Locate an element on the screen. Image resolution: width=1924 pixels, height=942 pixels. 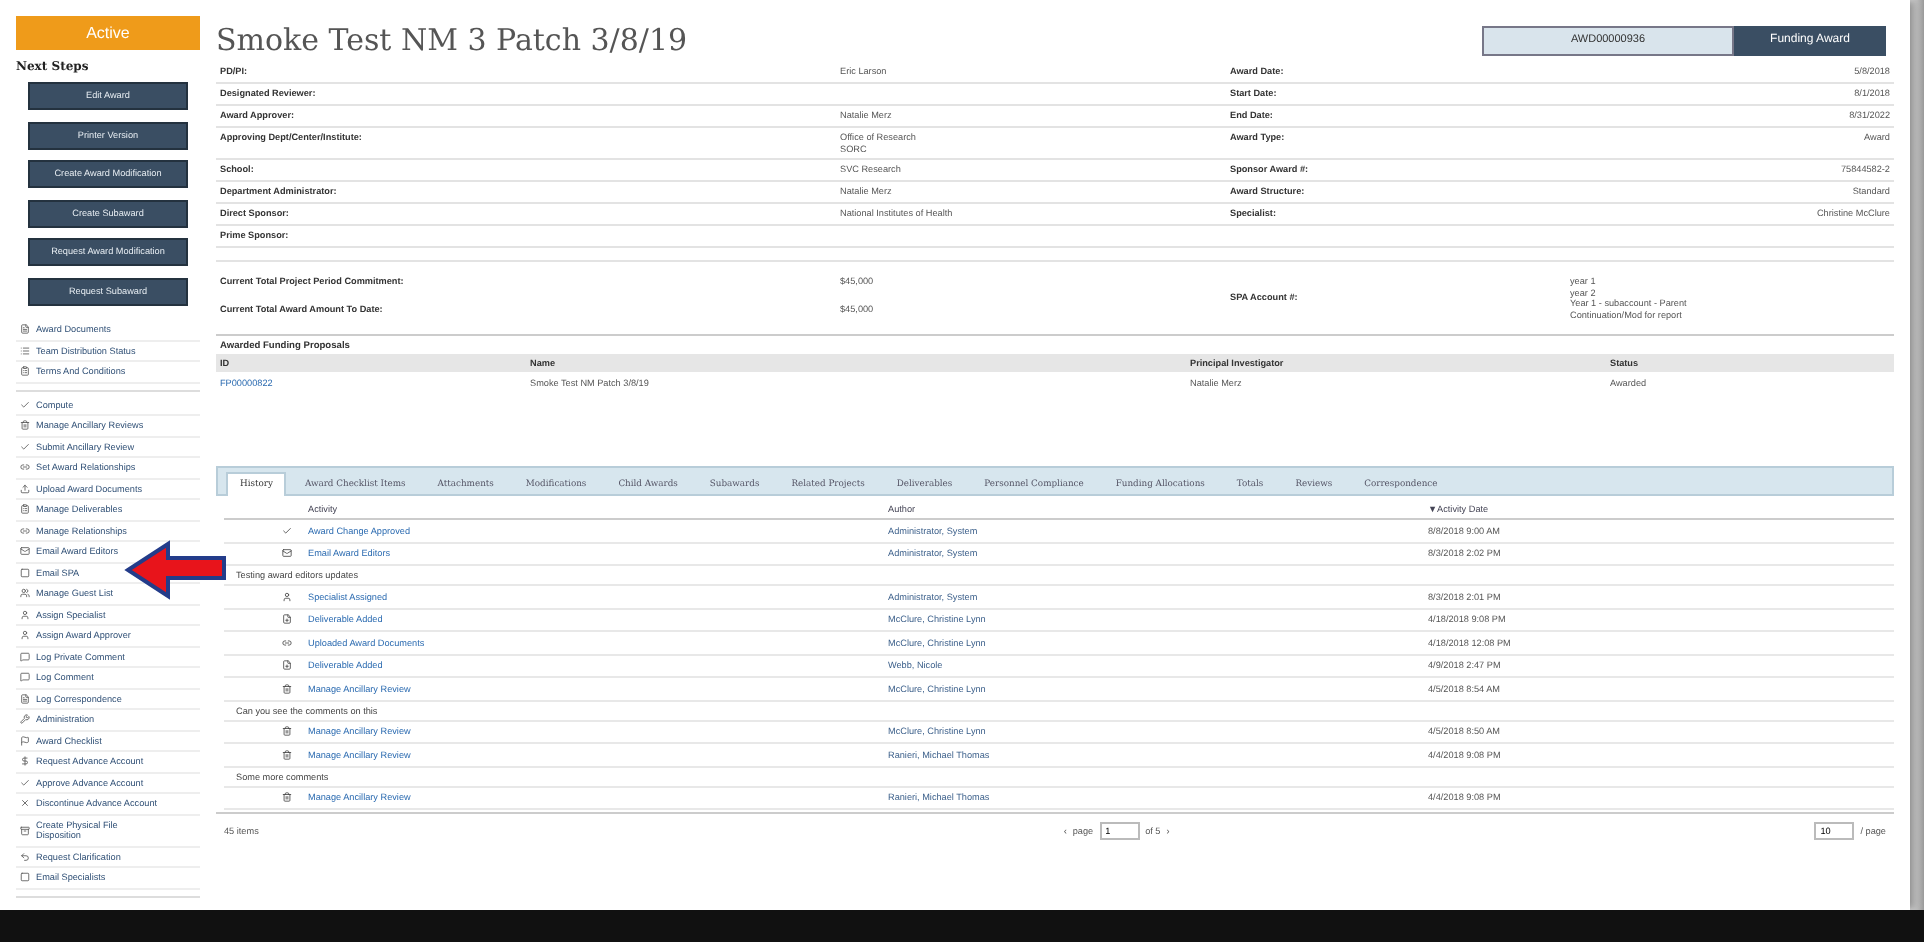
arrow-drawing is located at coordinates (176, 570).